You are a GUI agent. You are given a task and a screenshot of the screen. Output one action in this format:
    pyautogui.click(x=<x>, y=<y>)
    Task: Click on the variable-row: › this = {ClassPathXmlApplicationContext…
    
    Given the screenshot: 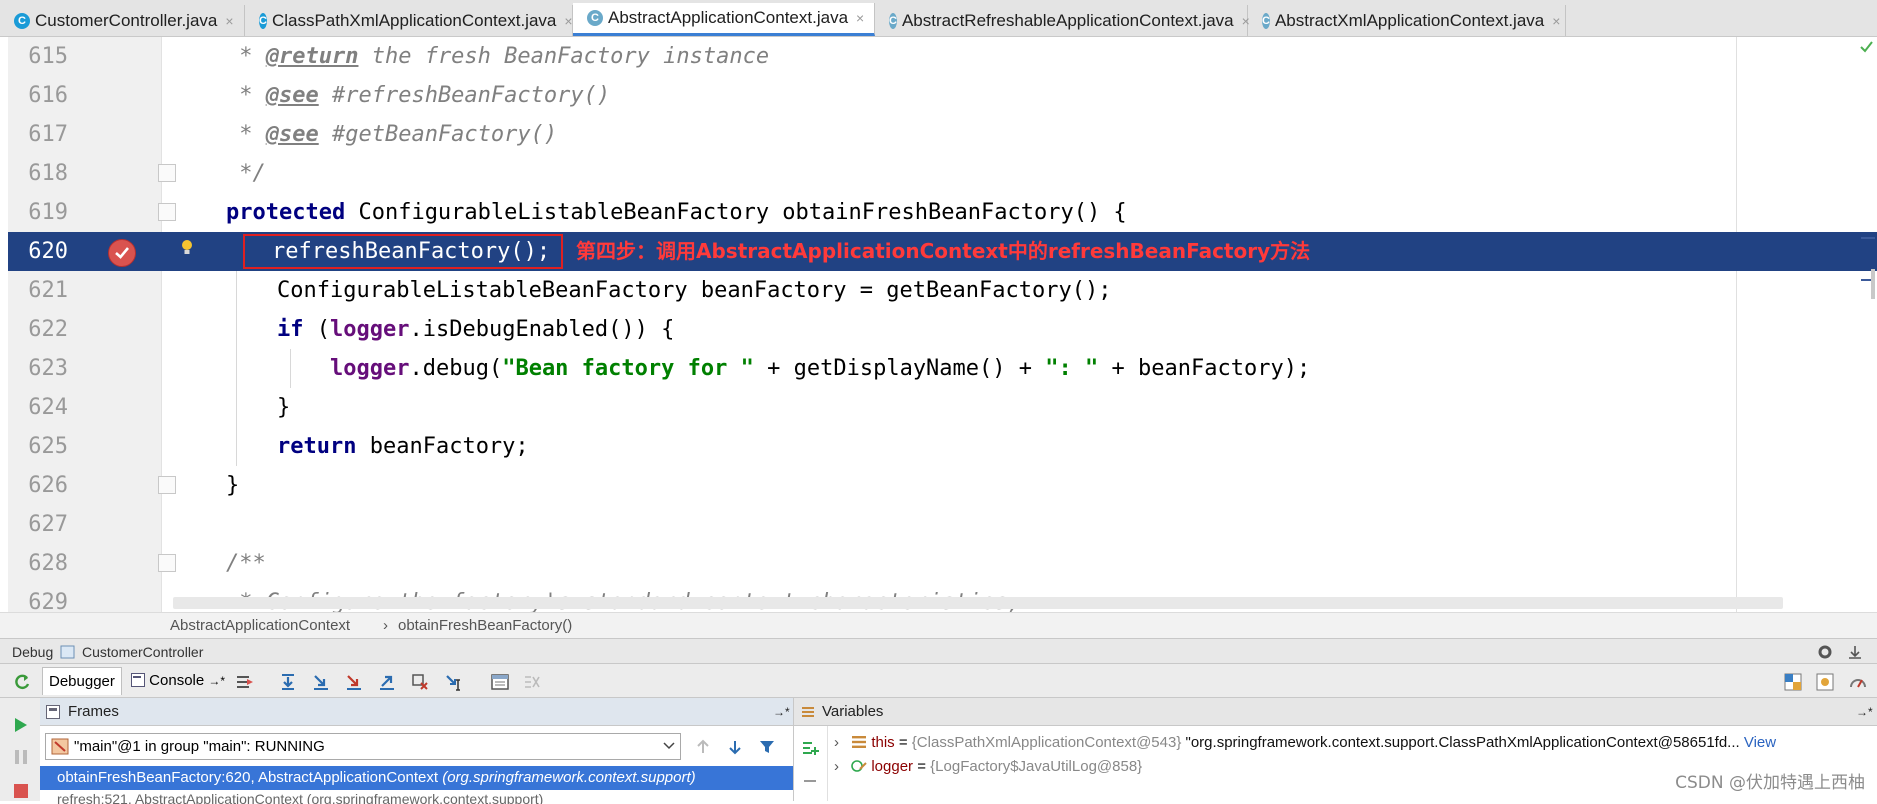 What is the action you would take?
    pyautogui.click(x=1305, y=743)
    